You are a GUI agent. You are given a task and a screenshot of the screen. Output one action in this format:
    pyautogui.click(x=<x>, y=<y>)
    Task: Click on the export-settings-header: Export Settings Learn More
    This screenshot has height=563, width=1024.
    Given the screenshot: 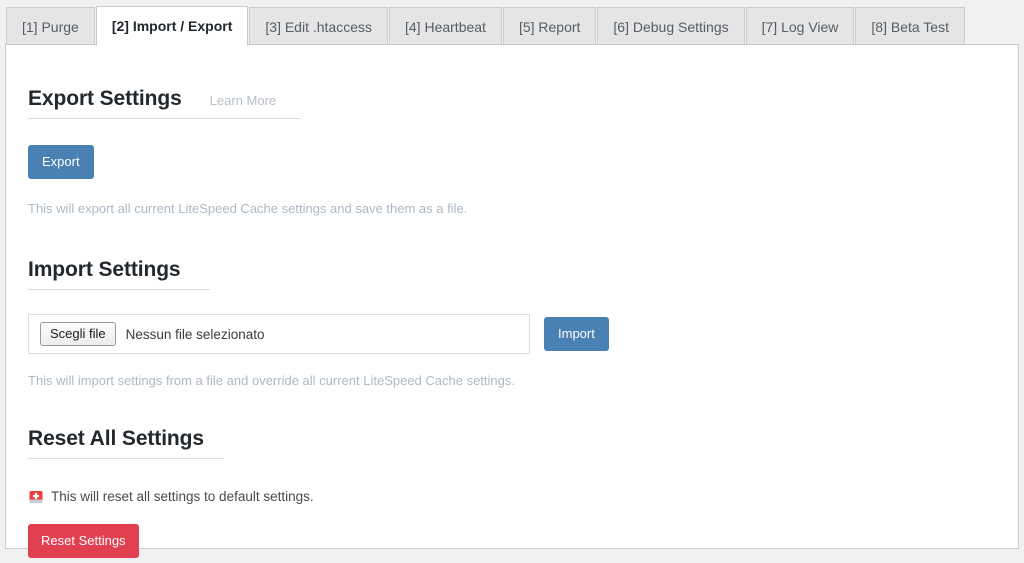 What is the action you would take?
    pyautogui.click(x=512, y=99)
    